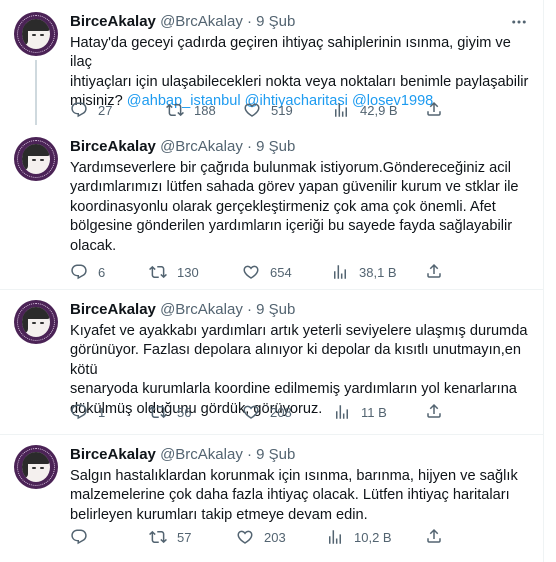 The width and height of the screenshot is (556, 562). What do you see at coordinates (379, 110) in the screenshot?
I see `views-count: 42,9 B` at bounding box center [379, 110].